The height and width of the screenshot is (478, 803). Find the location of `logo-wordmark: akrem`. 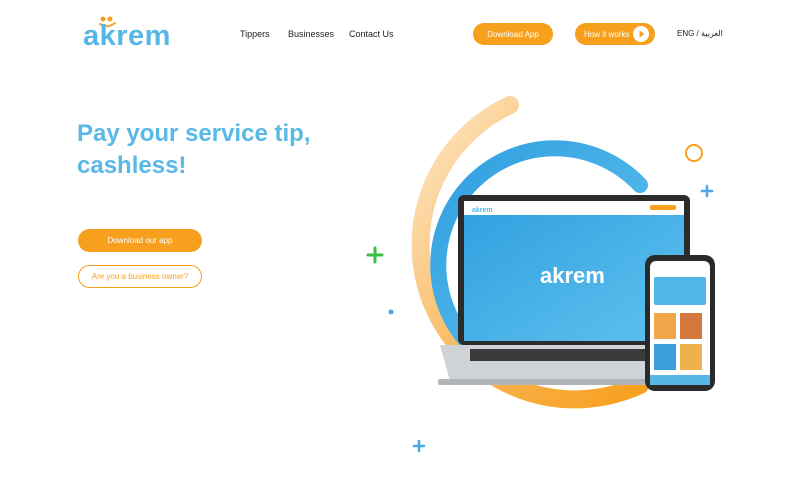

logo-wordmark: akrem is located at coordinates (127, 36).